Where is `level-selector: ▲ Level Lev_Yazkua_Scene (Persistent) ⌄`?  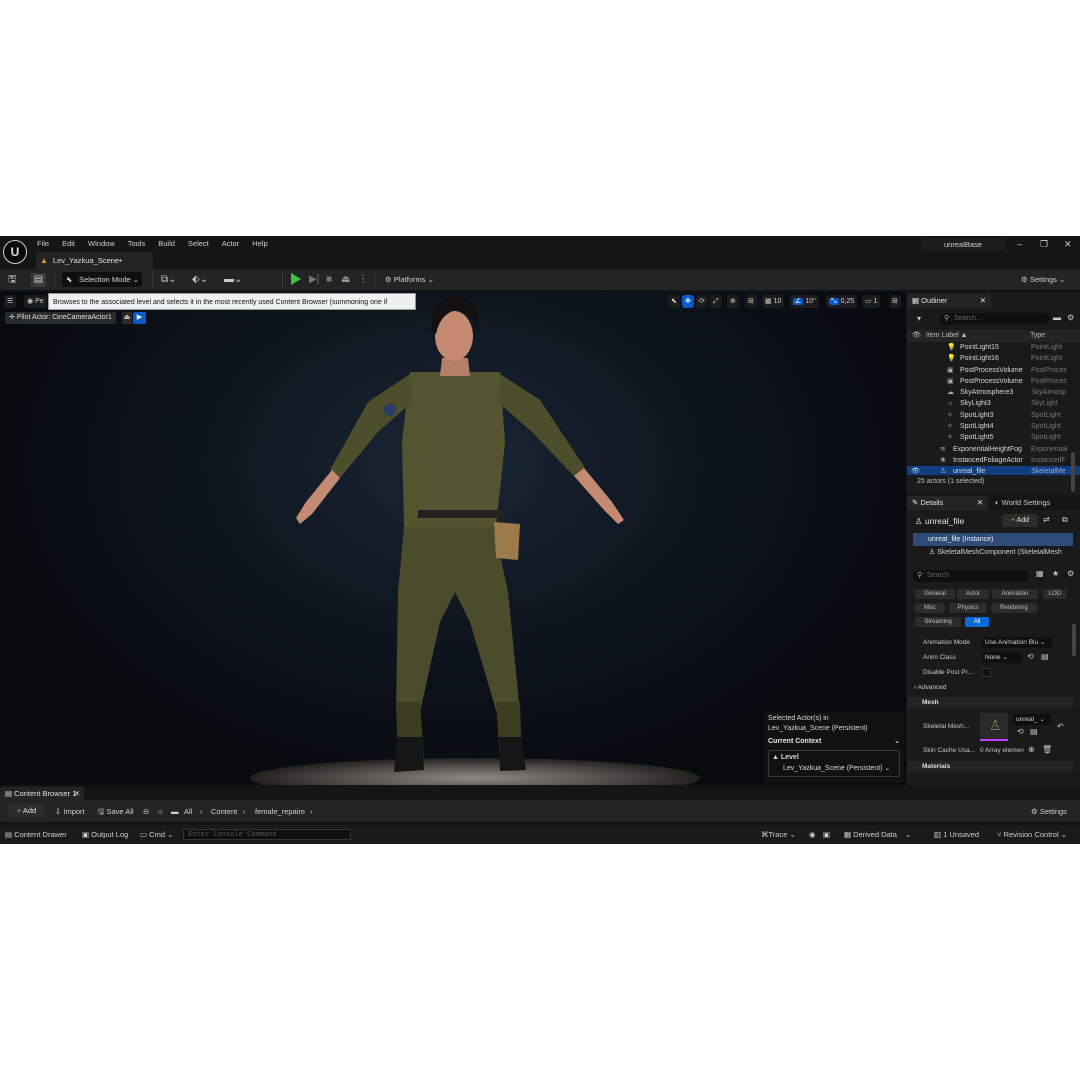
level-selector: ▲ Level Lev_Yazkua_Scene (Persistent) ⌄ is located at coordinates (834, 763).